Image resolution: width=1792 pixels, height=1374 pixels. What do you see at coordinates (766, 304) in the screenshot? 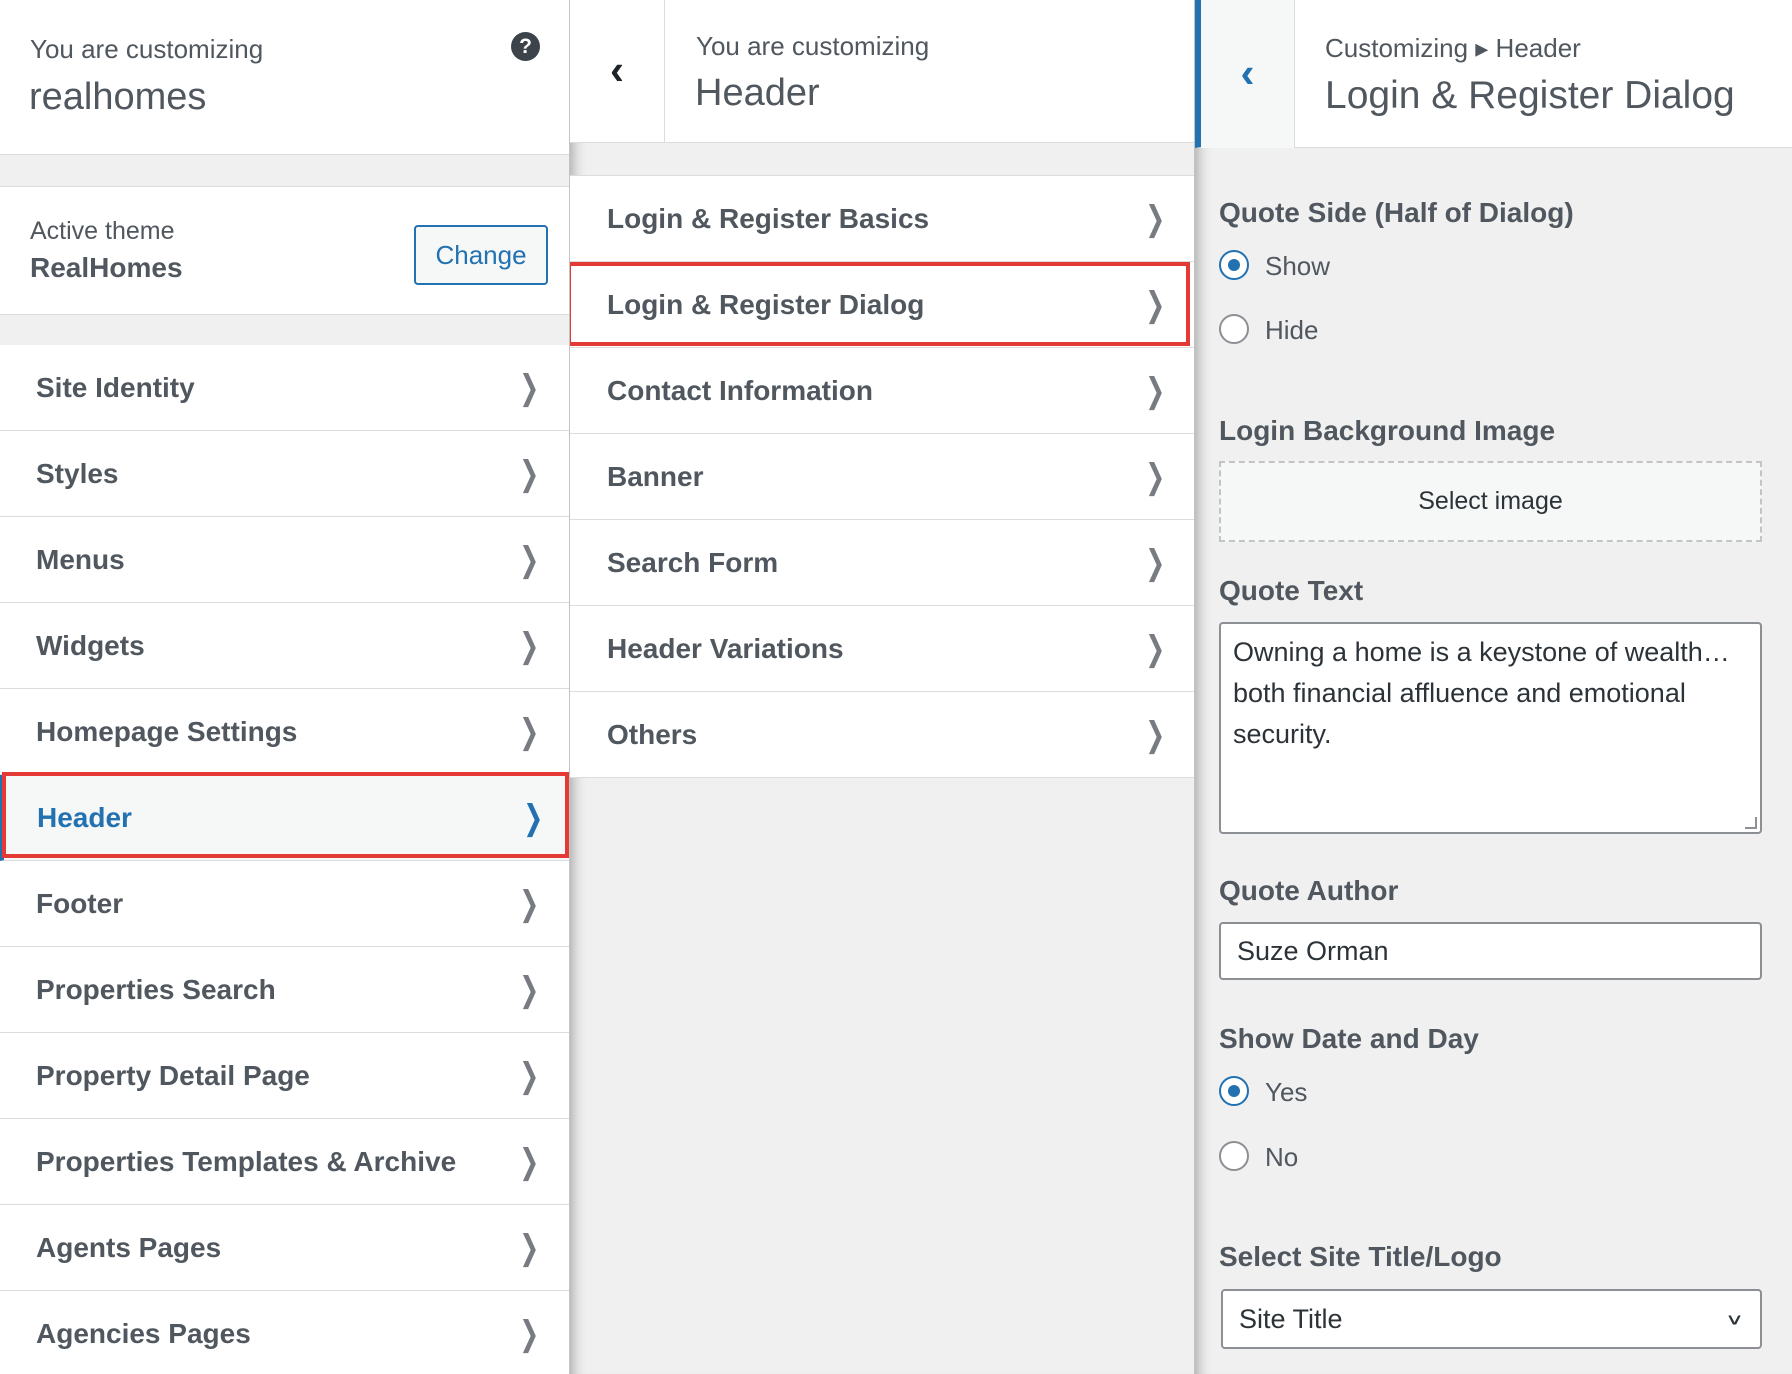
I see `subsection-label: Login & Register Dialog` at bounding box center [766, 304].